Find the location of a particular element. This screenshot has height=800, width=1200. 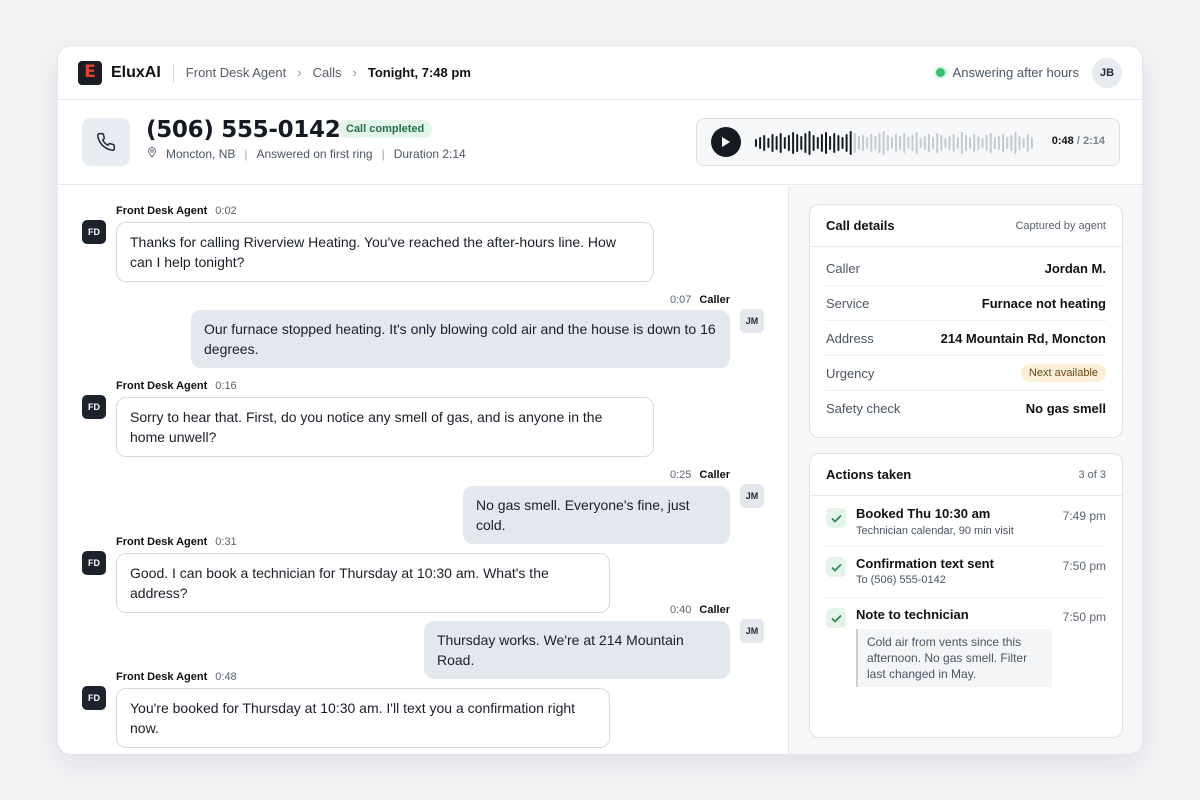

message-header: 0:25 Caller is located at coordinates (700, 475).